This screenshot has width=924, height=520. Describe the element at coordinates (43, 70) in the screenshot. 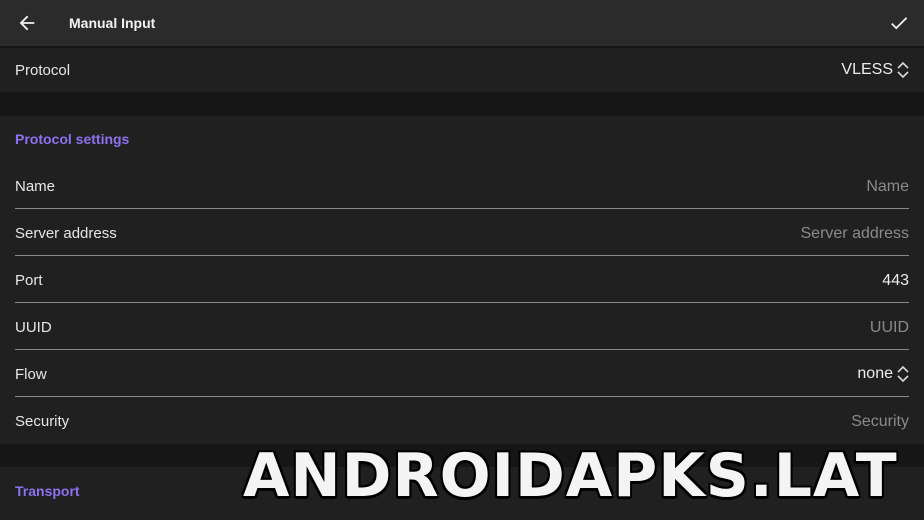

I see `protocol-label: Protocol` at that location.